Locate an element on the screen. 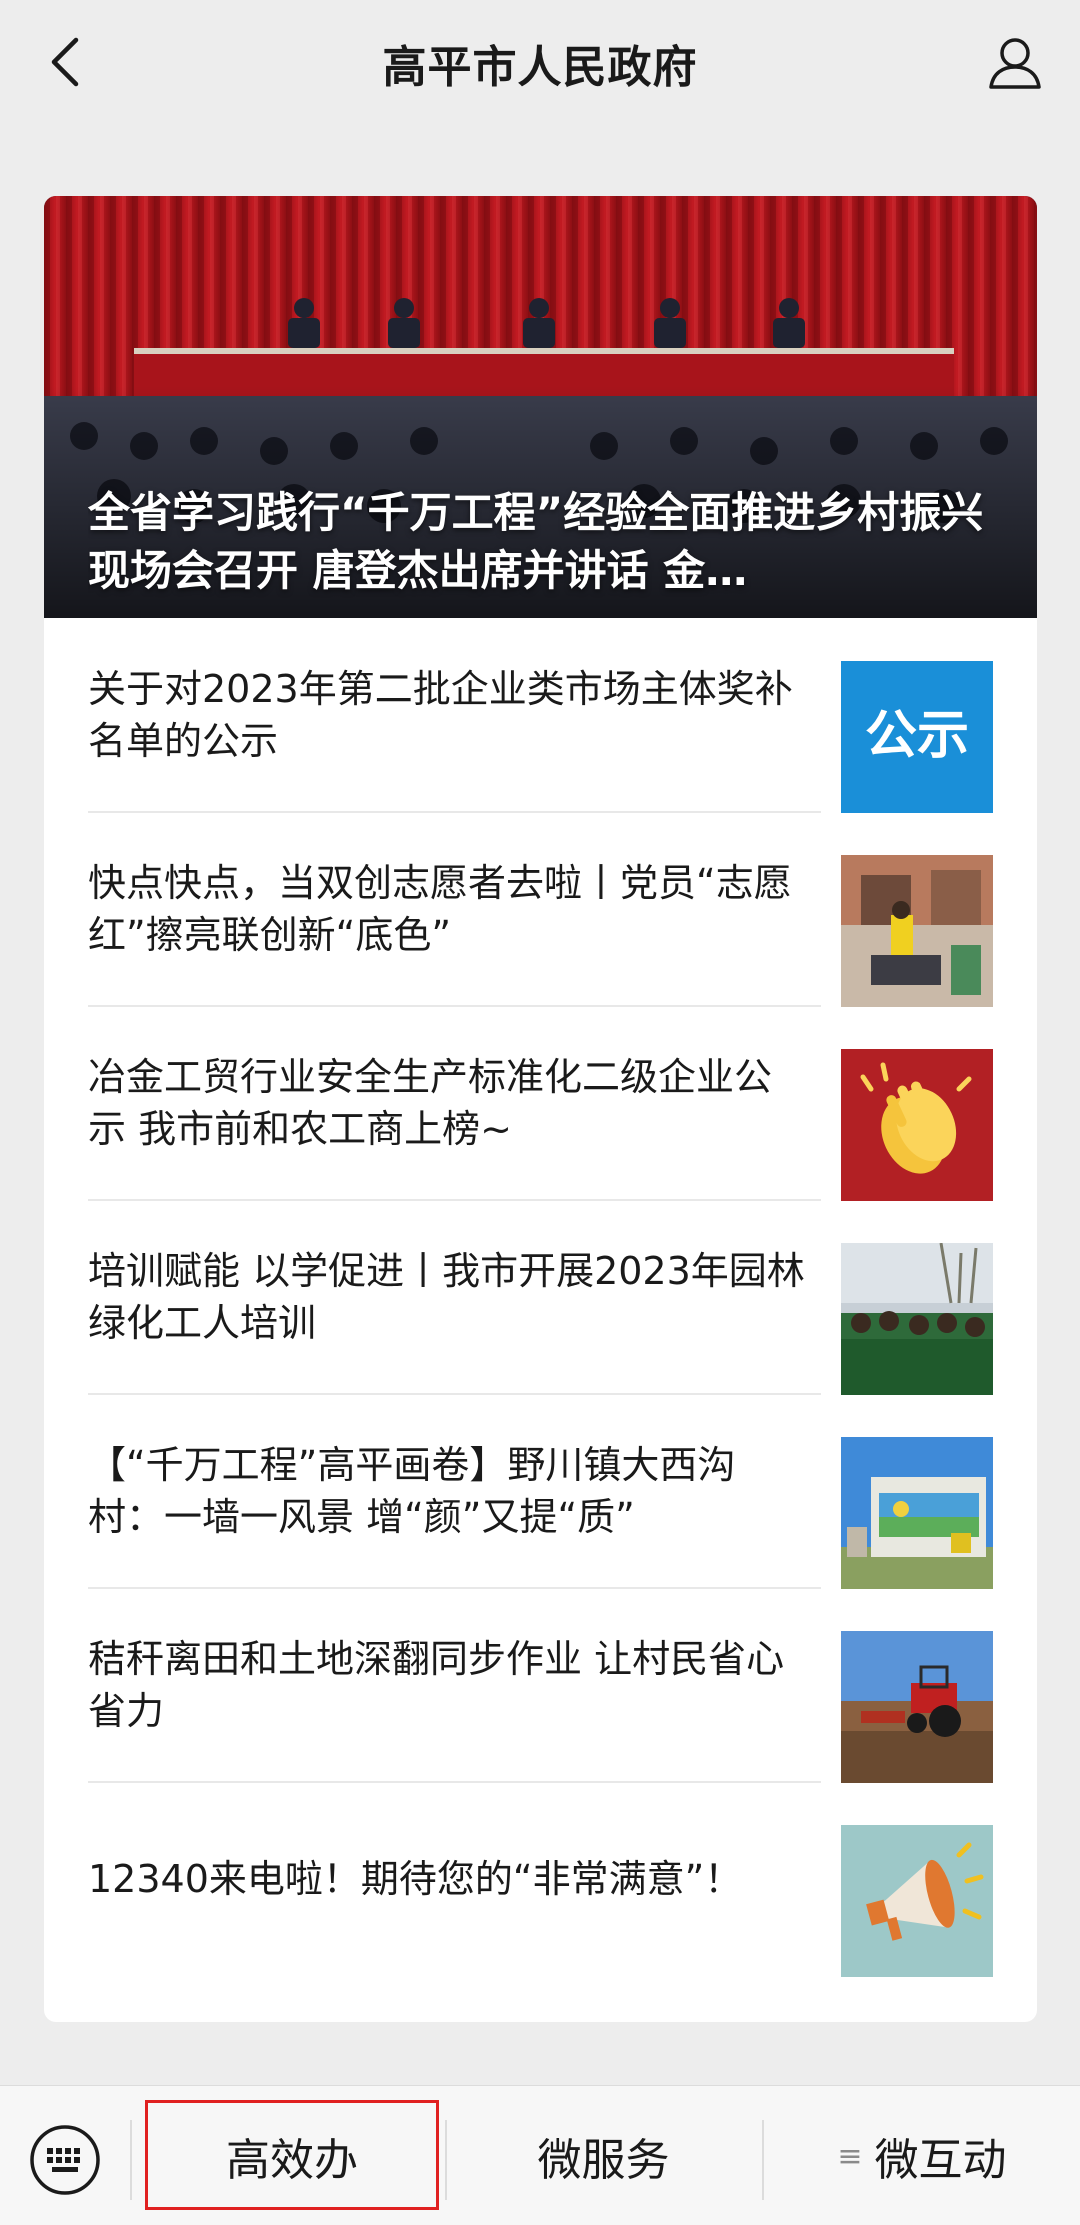  profile-button is located at coordinates (1015, 63).